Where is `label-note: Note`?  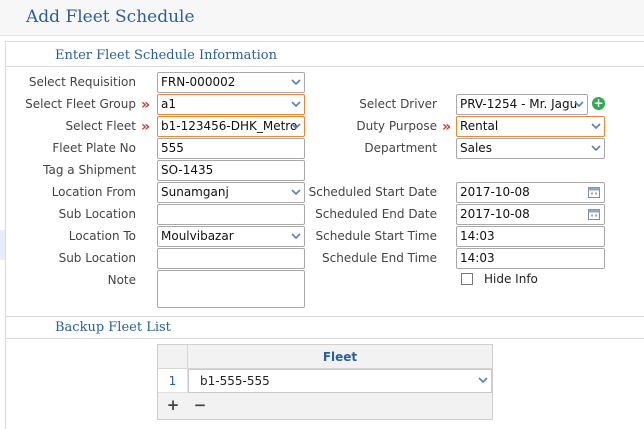
label-note: Note is located at coordinates (121, 280).